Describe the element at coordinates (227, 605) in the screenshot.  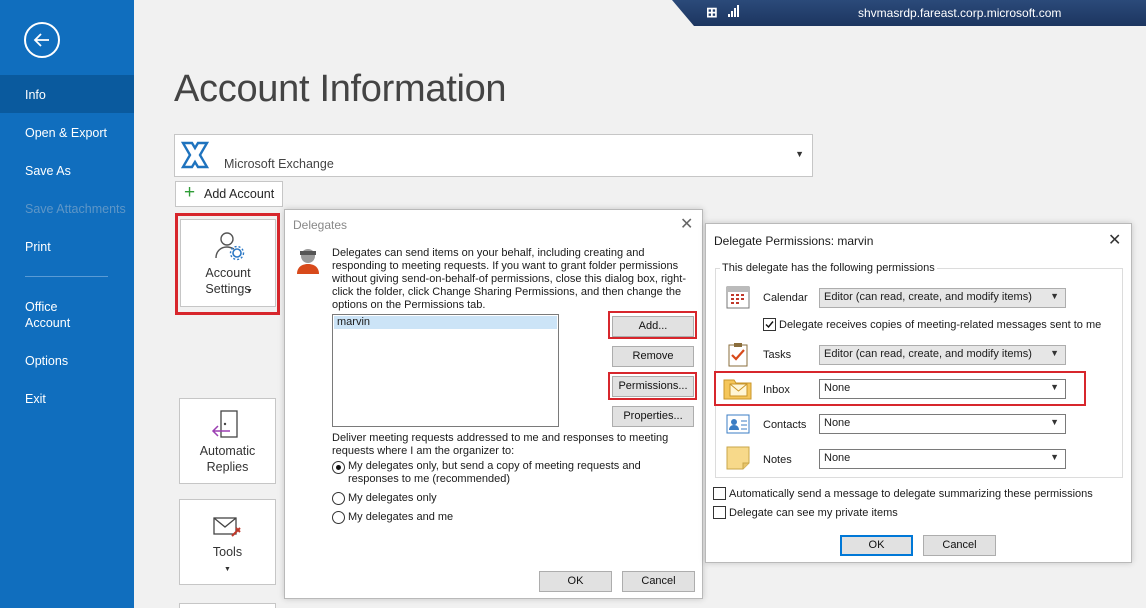
I see `tile-partial` at that location.